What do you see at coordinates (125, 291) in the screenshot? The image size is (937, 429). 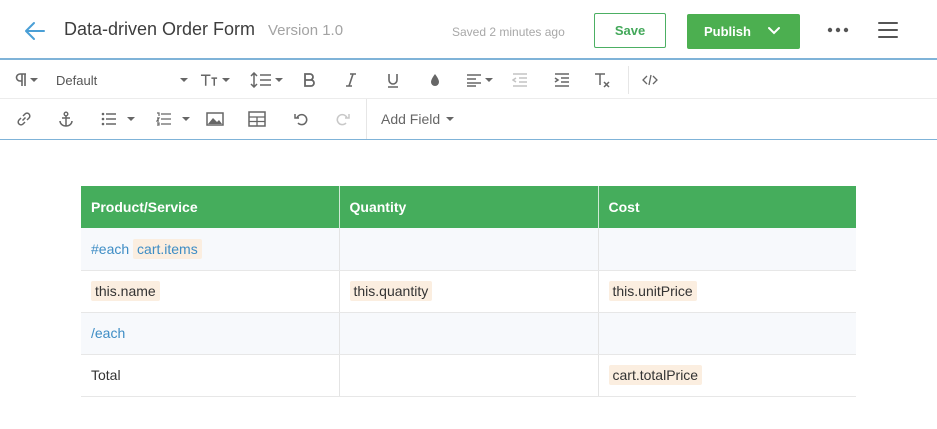 I see `field-tag: this.name` at bounding box center [125, 291].